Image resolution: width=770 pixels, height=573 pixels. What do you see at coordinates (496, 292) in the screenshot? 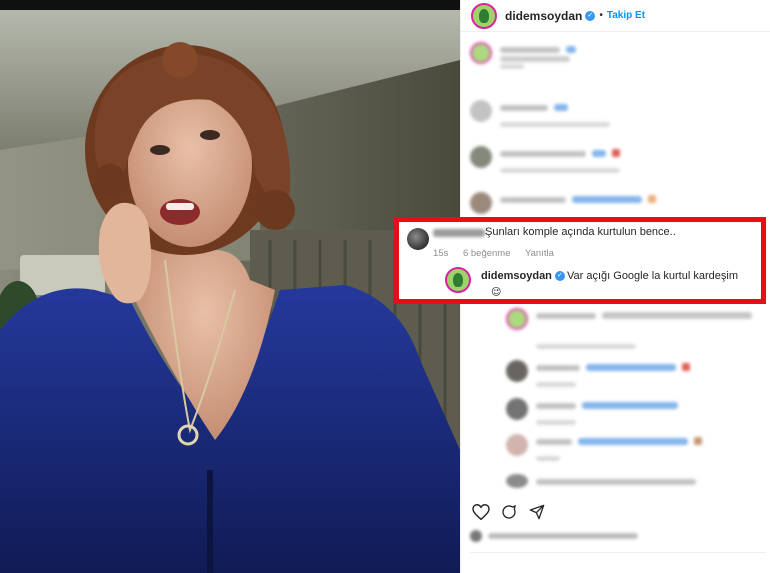
I see `reply-emoji: 😉` at bounding box center [496, 292].